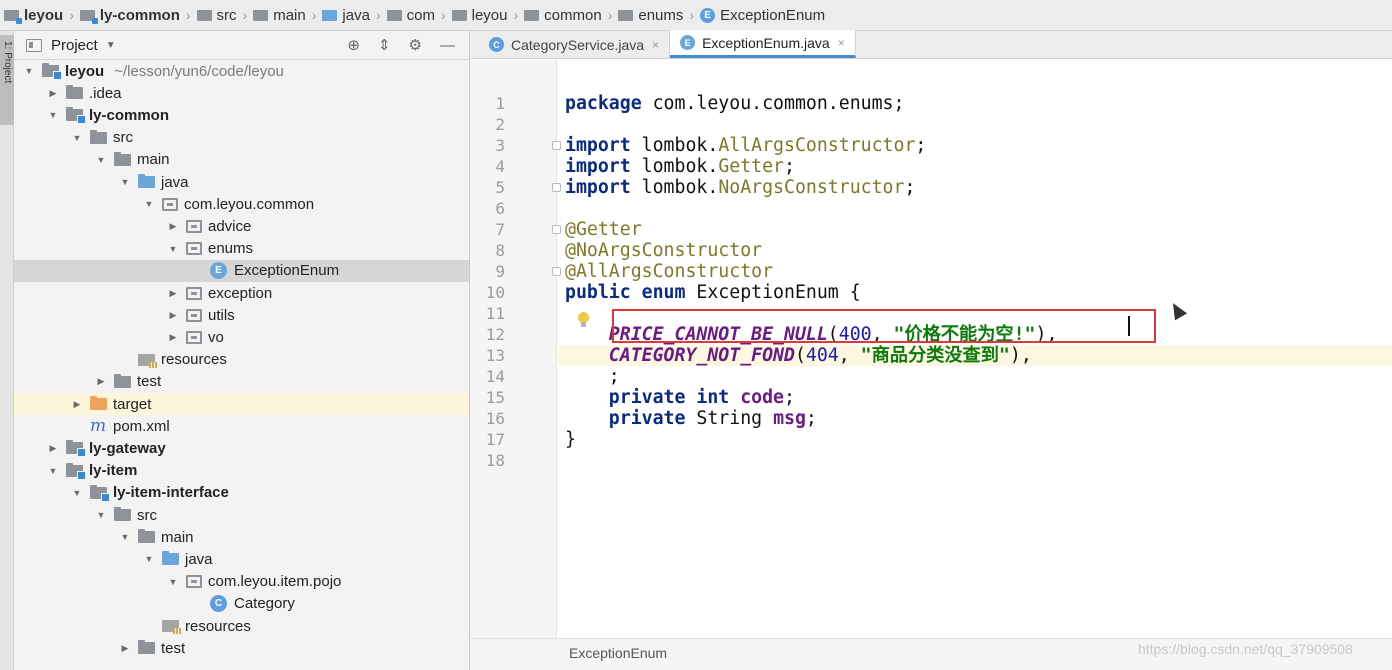  I want to click on code-token: lombok., so click(680, 166).